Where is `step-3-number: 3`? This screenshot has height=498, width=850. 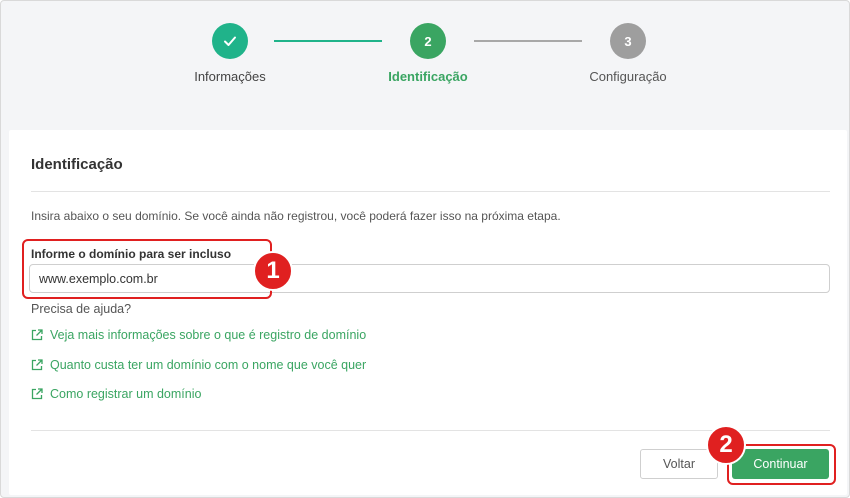 step-3-number: 3 is located at coordinates (628, 41).